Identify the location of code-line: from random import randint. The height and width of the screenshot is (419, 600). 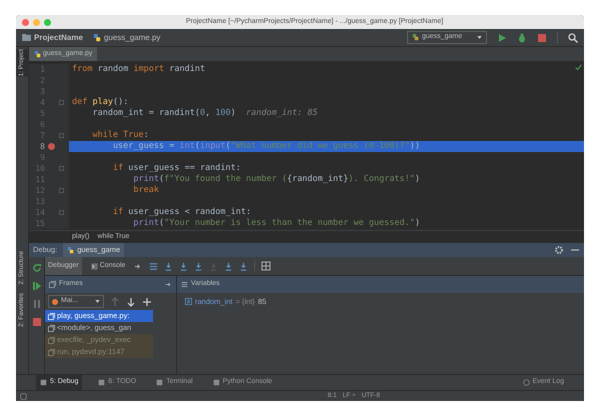
(138, 69).